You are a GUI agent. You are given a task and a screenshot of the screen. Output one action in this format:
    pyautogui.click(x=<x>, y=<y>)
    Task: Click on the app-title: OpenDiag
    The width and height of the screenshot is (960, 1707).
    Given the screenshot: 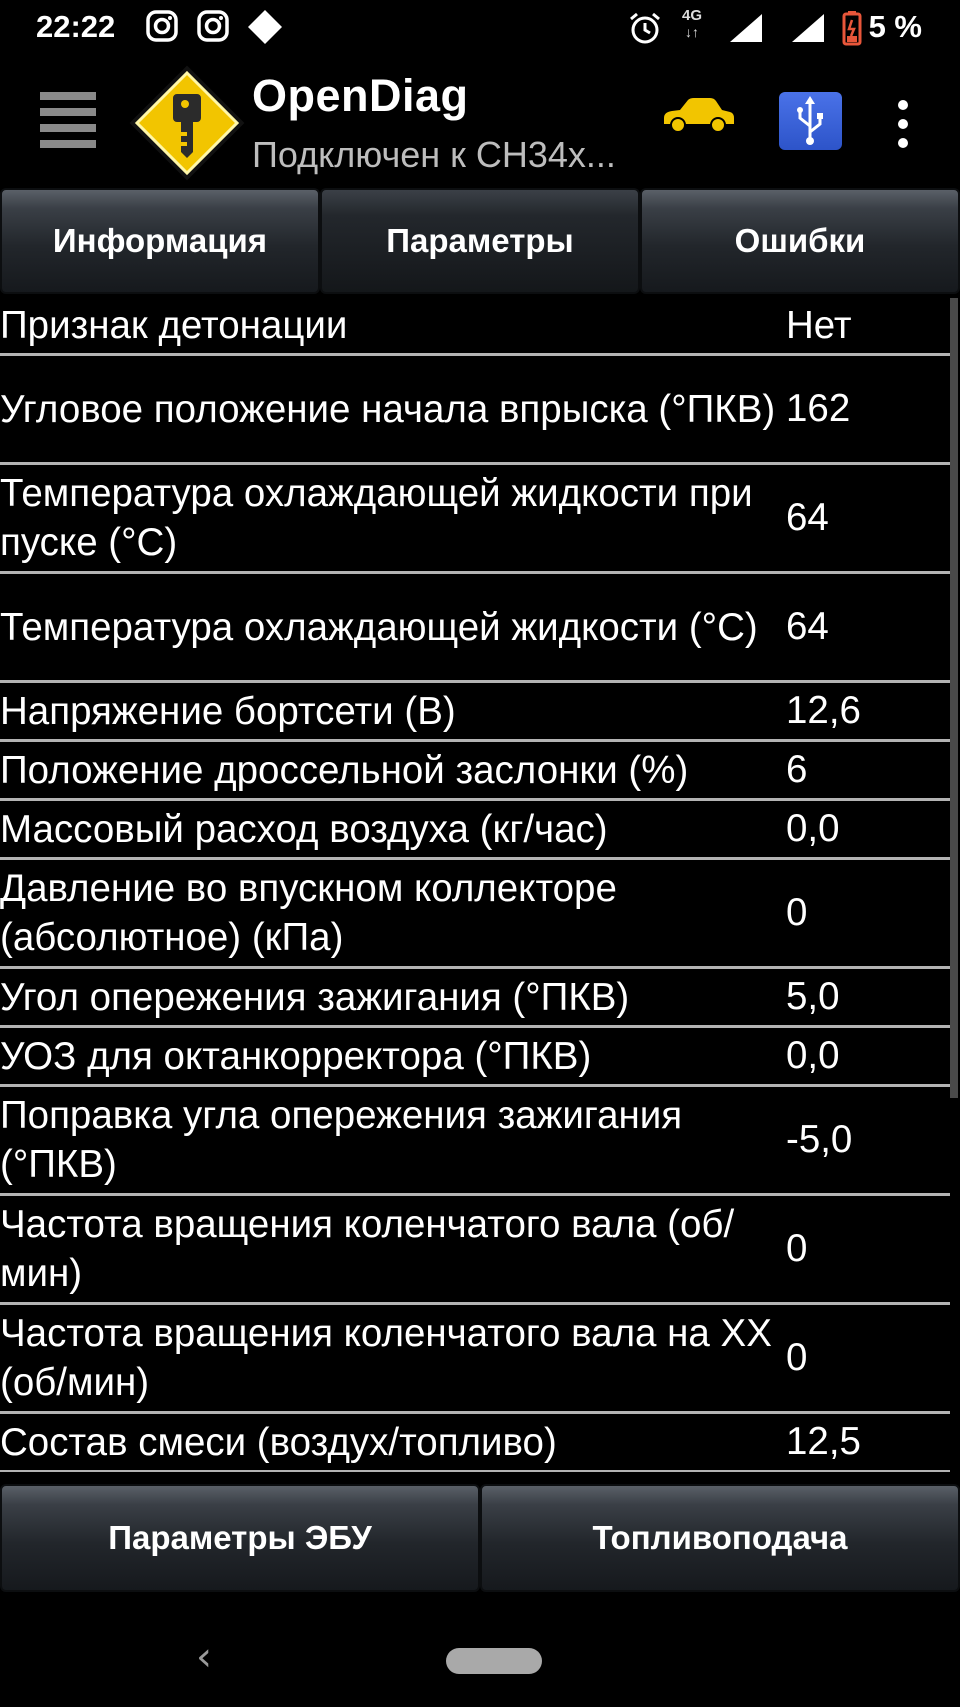 What is the action you would take?
    pyautogui.click(x=360, y=95)
    